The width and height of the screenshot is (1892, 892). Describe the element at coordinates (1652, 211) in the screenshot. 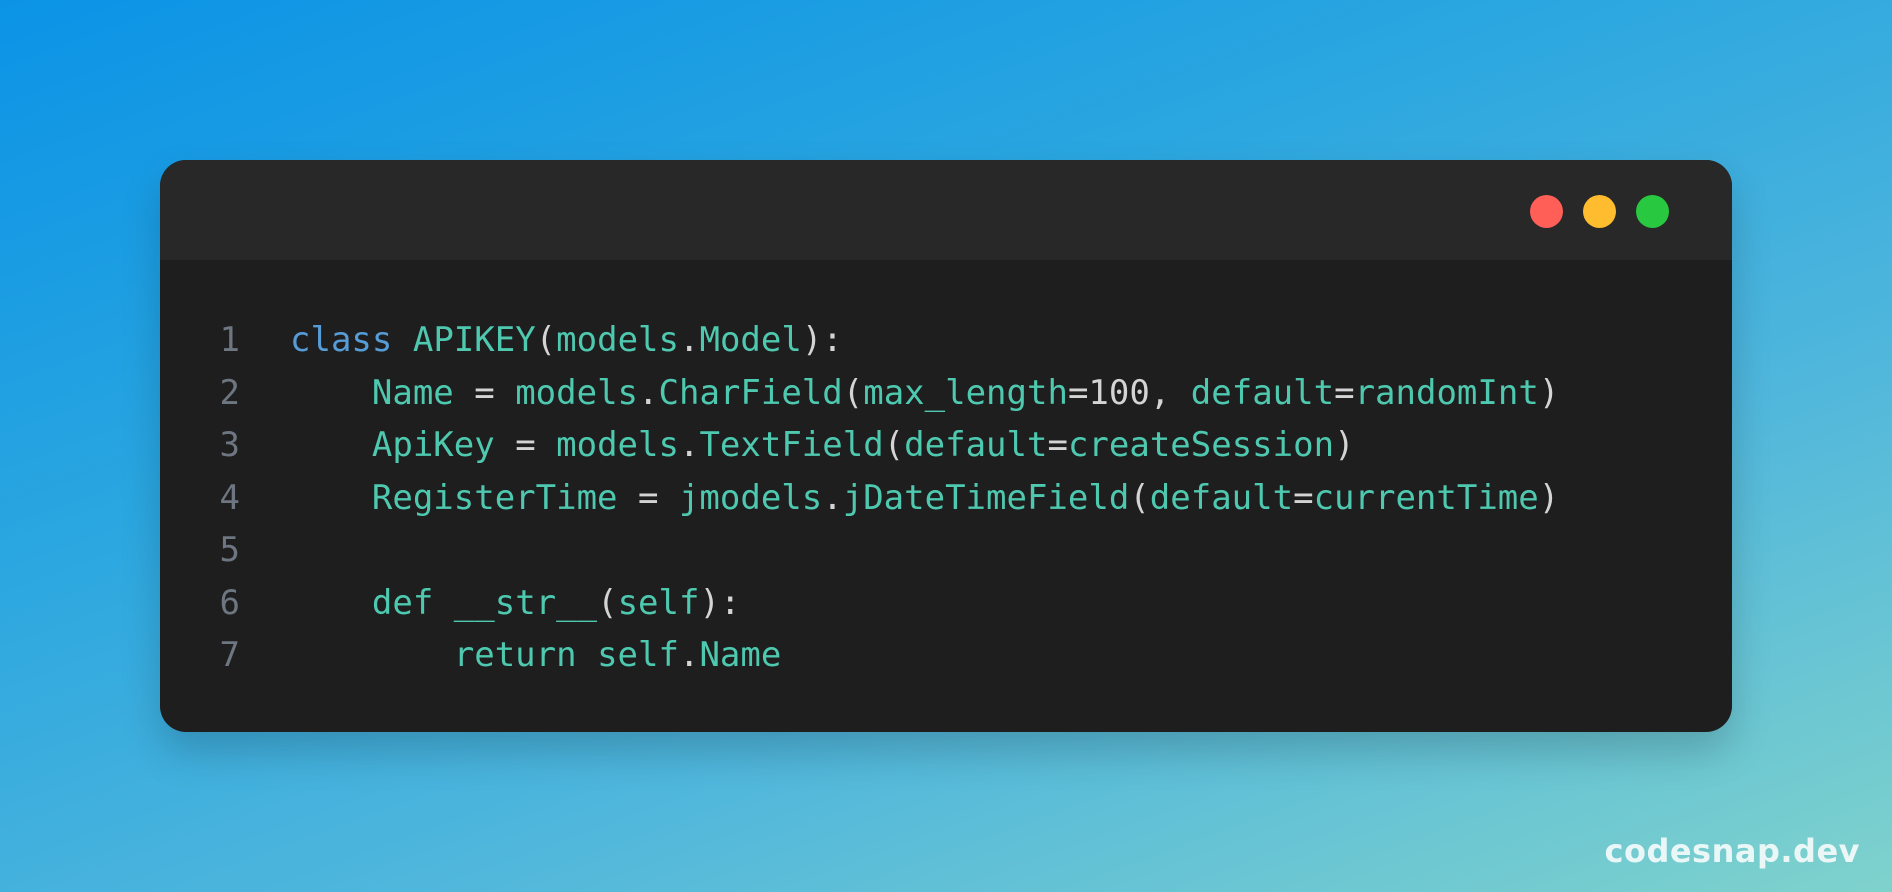

I see `maximize-dot-icon` at that location.